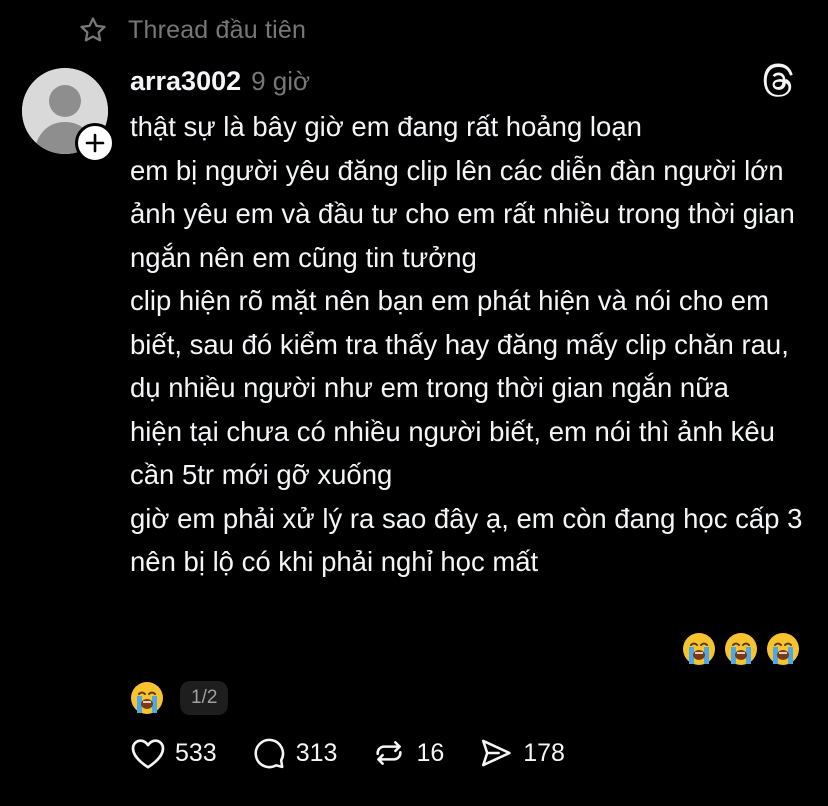 The width and height of the screenshot is (828, 806). I want to click on comment-icon, so click(269, 753).